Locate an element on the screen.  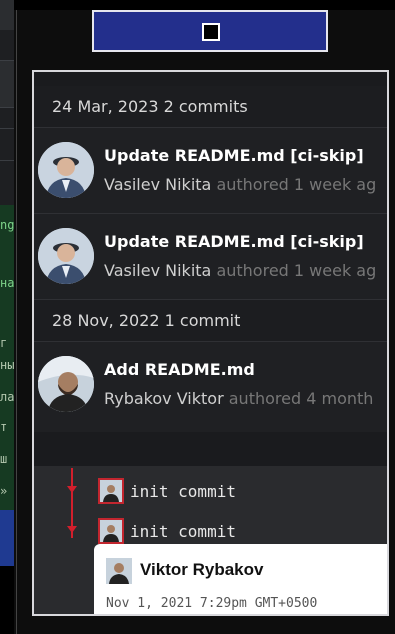
code-fragment: ng is located at coordinates (7, 225).